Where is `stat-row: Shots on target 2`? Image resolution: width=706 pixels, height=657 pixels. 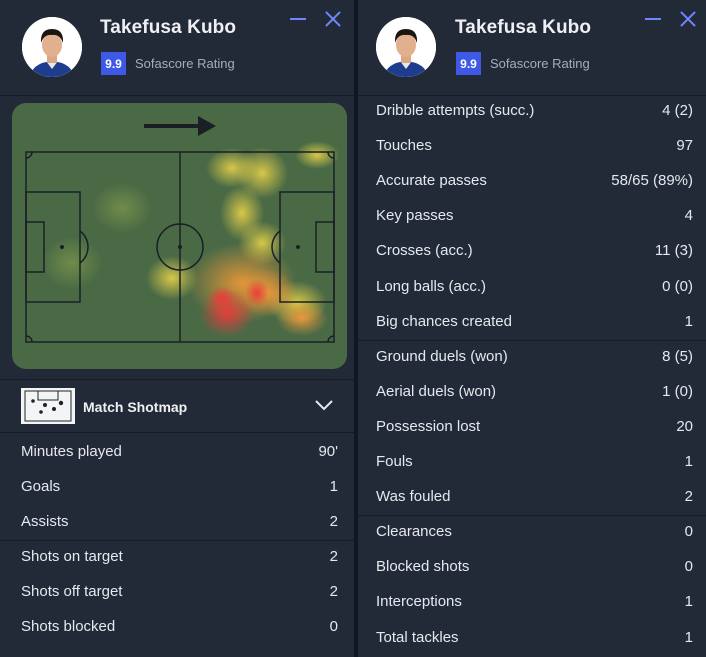
stat-row: Shots on target 2 is located at coordinates (177, 556).